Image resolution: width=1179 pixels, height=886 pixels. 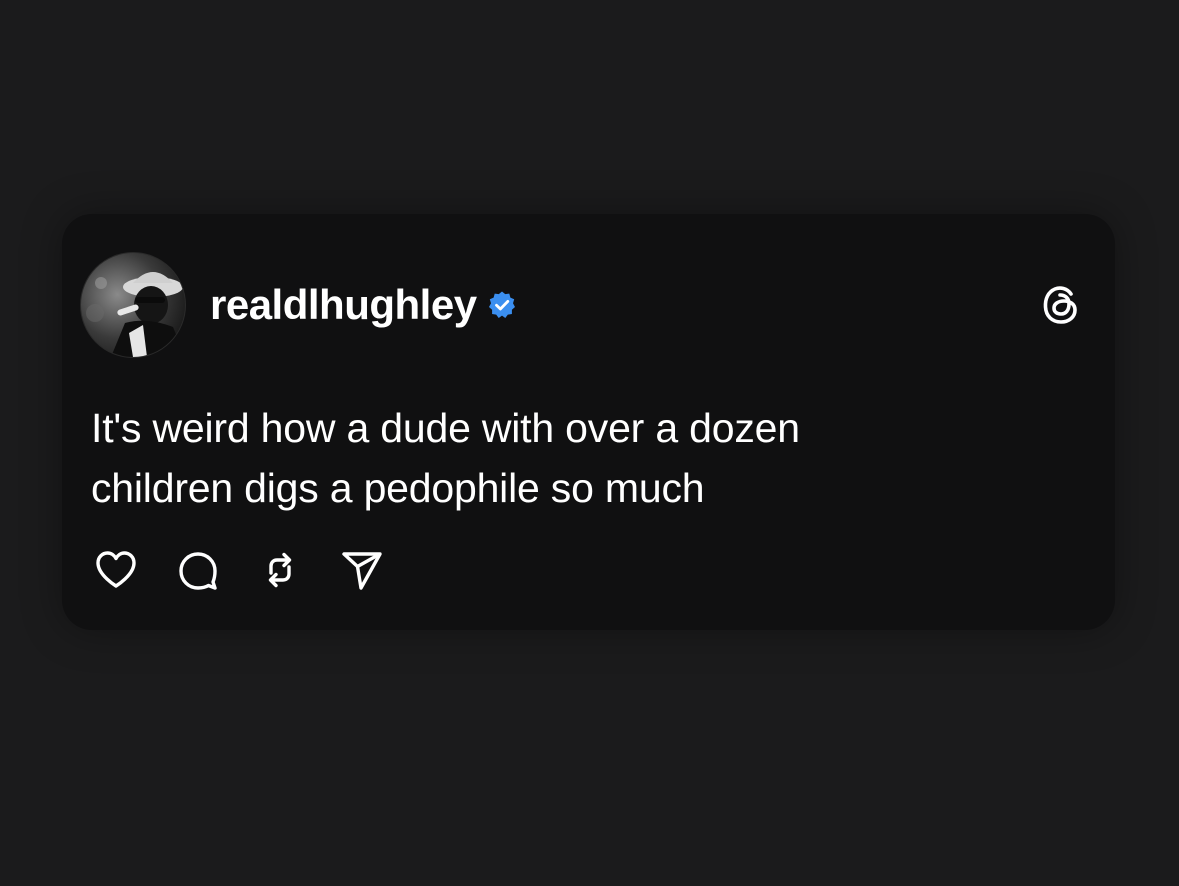 I want to click on avatar, so click(x=133, y=305).